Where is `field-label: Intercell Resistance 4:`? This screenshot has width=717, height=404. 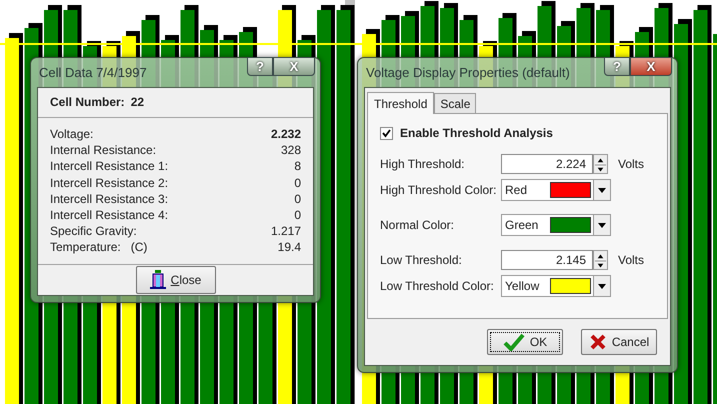 field-label: Intercell Resistance 4: is located at coordinates (109, 215).